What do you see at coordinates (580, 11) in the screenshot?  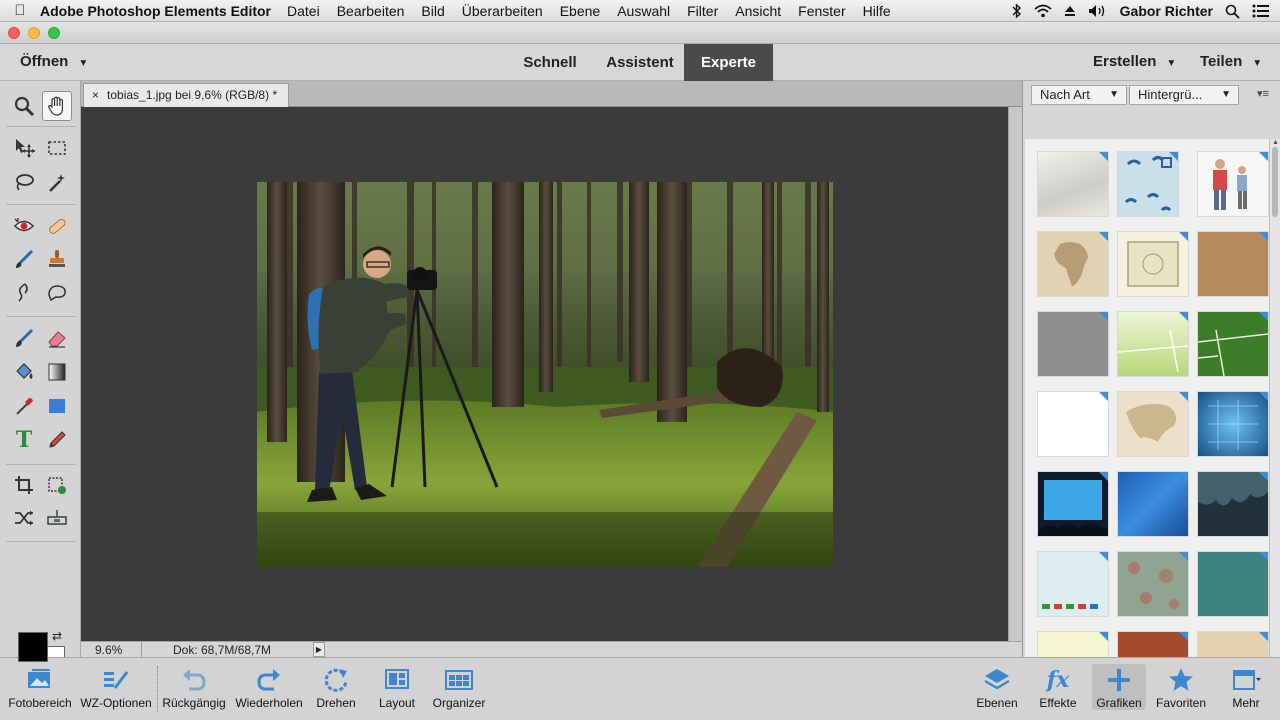 I see `menu-ebene: Ebene` at bounding box center [580, 11].